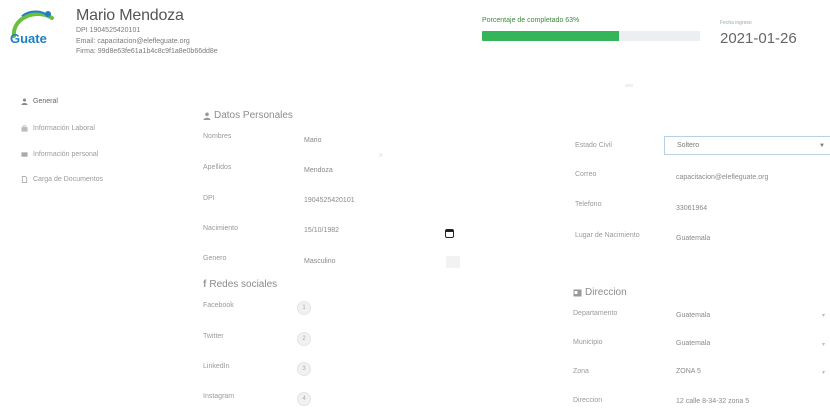 The height and width of the screenshot is (409, 830). Describe the element at coordinates (216, 366) in the screenshot. I see `label-linkedin: LinkedIn` at that location.